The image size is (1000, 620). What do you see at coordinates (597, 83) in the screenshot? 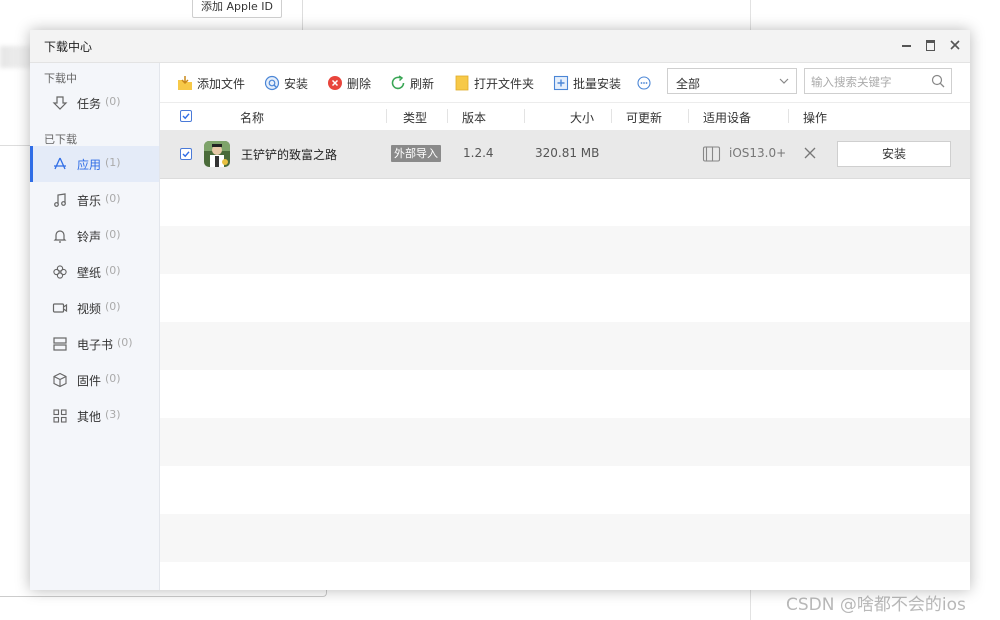
I see `batch-install-label: 批量安装` at bounding box center [597, 83].